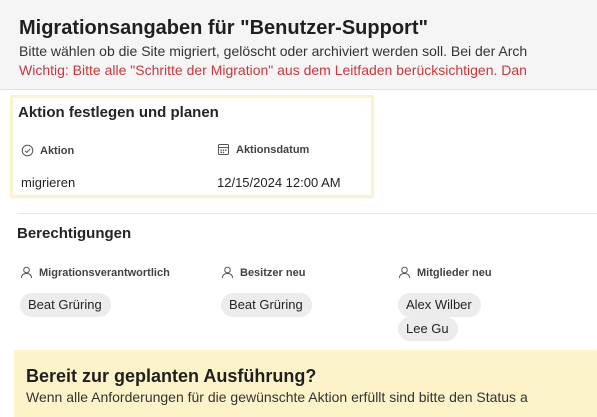  What do you see at coordinates (74, 233) in the screenshot?
I see `permissions-title: Berechtigungen` at bounding box center [74, 233].